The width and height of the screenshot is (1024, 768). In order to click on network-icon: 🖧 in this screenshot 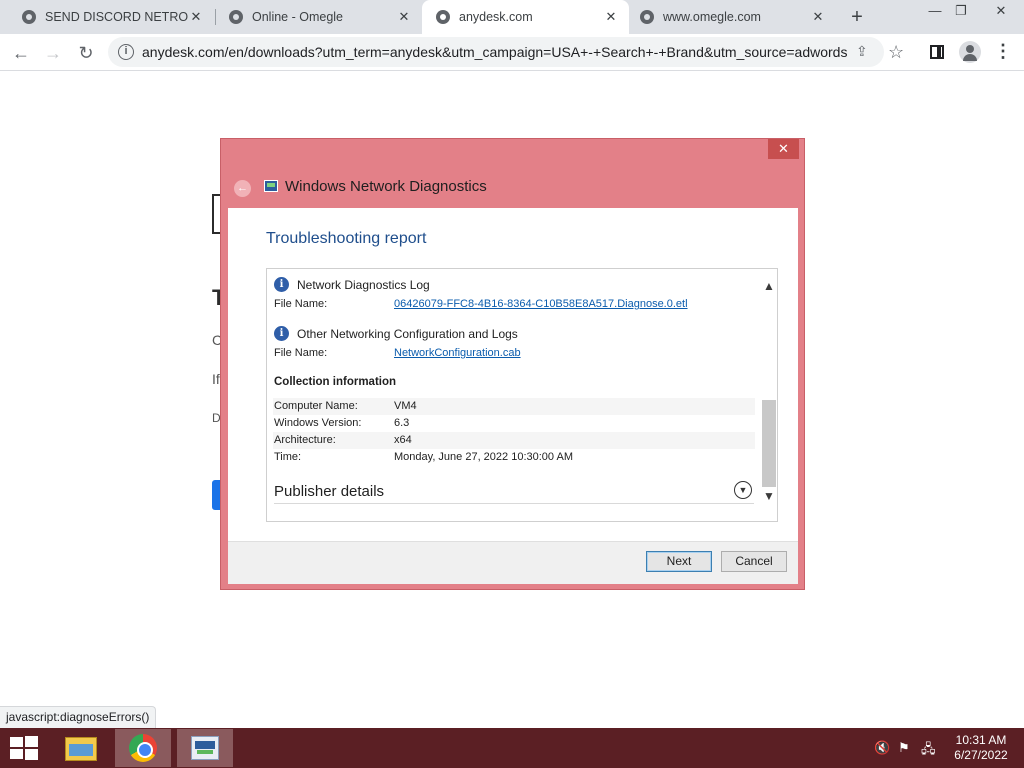, I will do `click(928, 751)`.